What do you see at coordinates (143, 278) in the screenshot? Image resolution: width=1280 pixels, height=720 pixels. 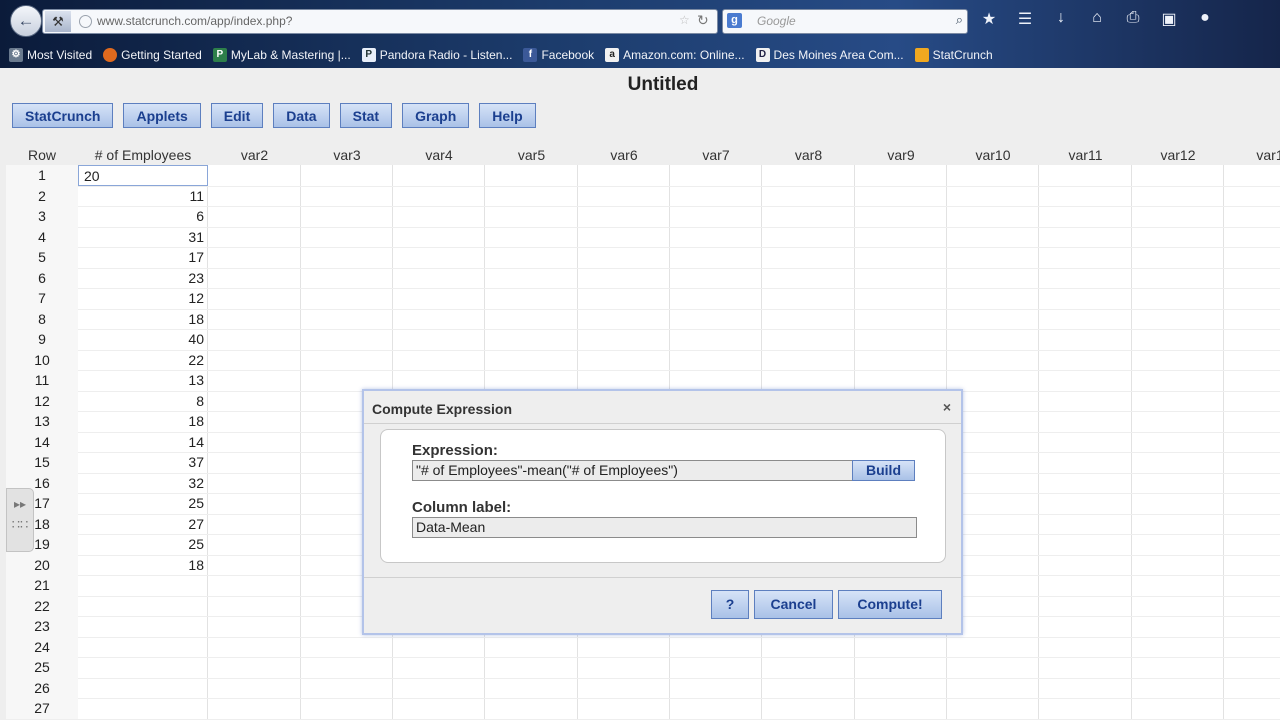 I see `table-cell: 23` at bounding box center [143, 278].